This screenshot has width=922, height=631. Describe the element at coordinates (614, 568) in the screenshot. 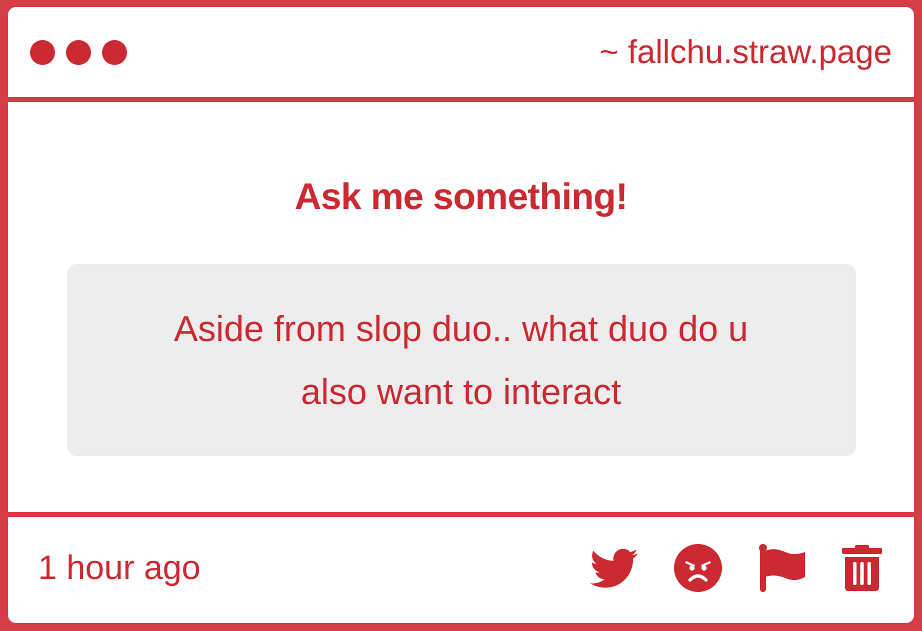

I see `bird-icon` at that location.